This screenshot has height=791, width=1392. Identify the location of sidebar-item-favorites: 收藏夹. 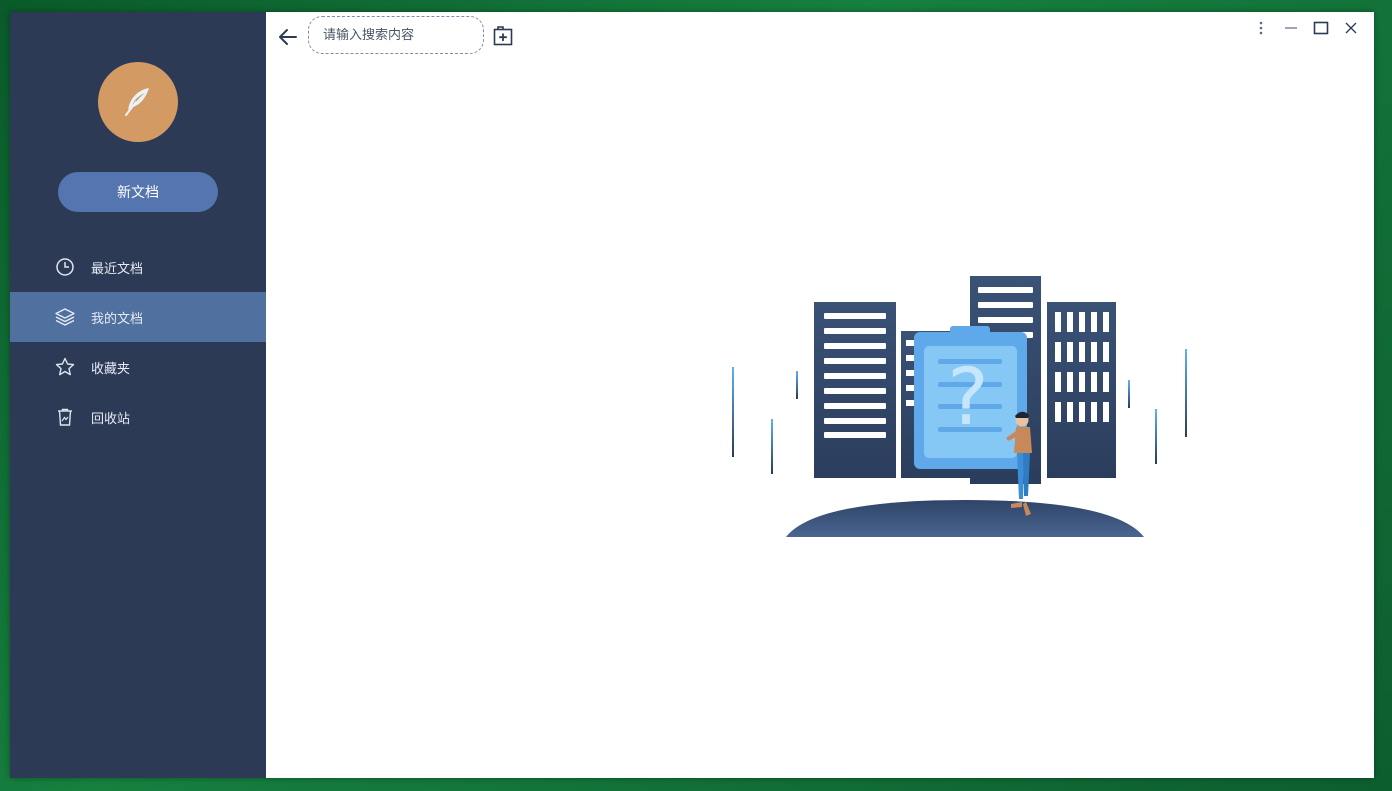
(138, 367).